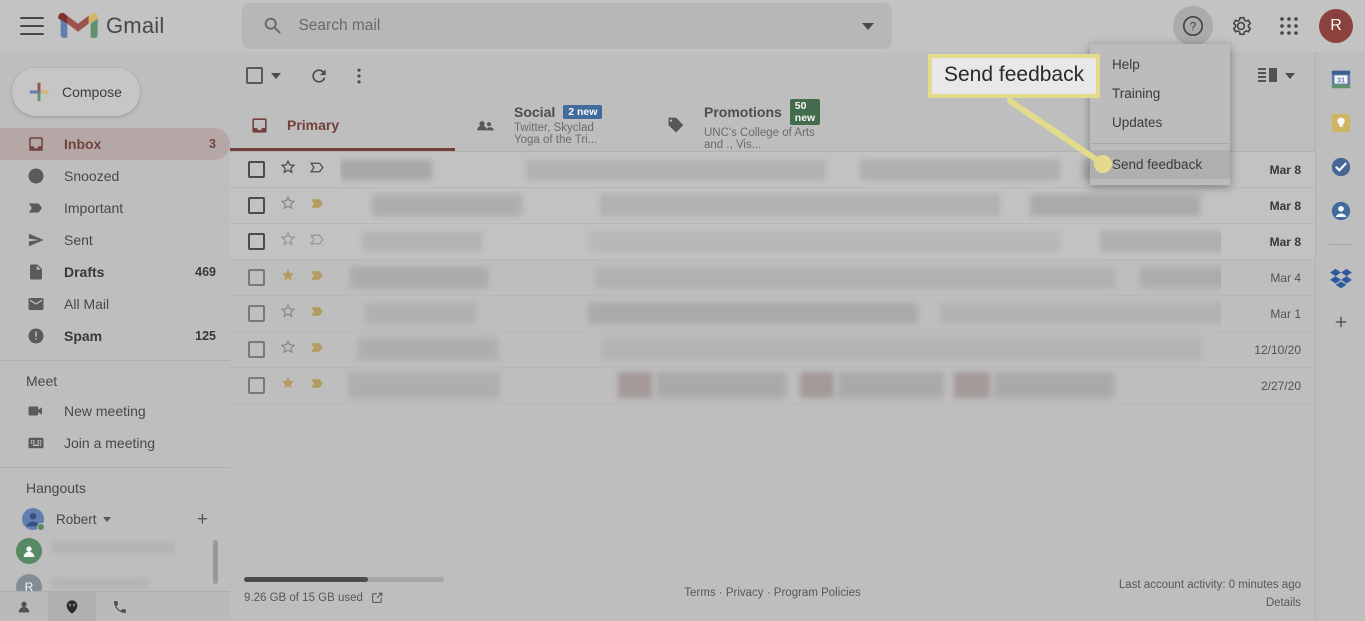  Describe the element at coordinates (1276, 75) in the screenshot. I see `split-view-button` at that location.